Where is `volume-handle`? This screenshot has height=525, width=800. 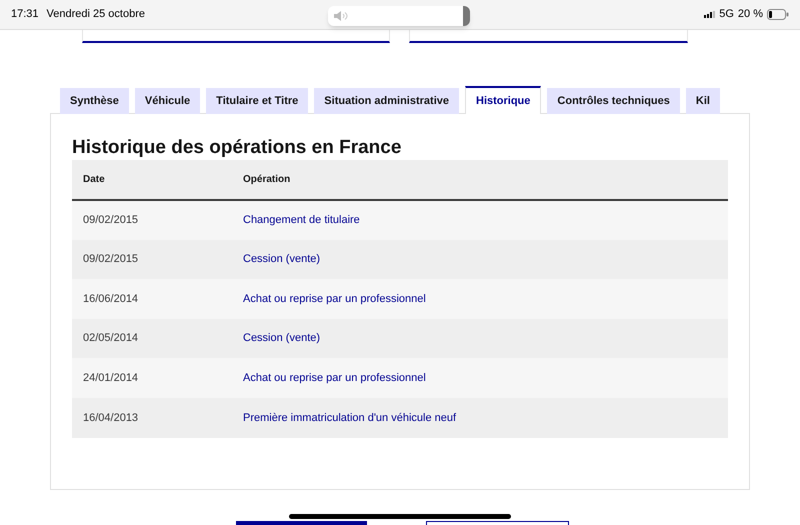
volume-handle is located at coordinates (466, 16).